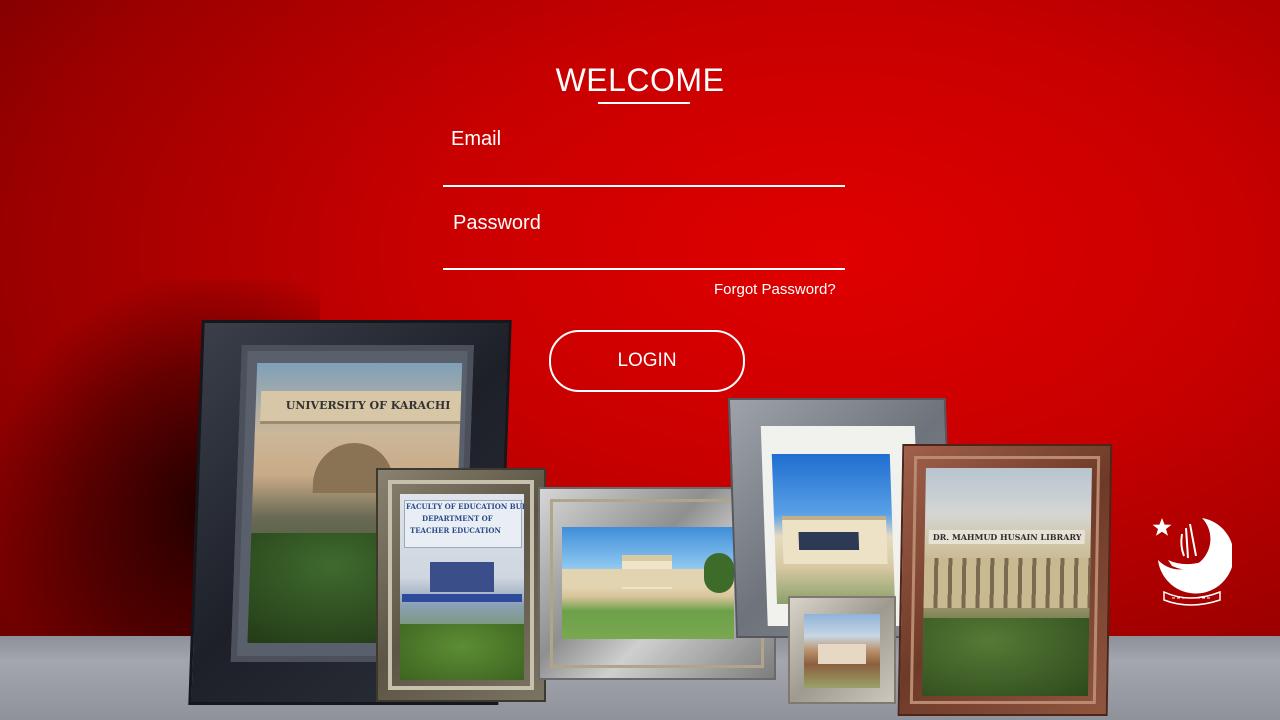  I want to click on title-underline, so click(644, 103).